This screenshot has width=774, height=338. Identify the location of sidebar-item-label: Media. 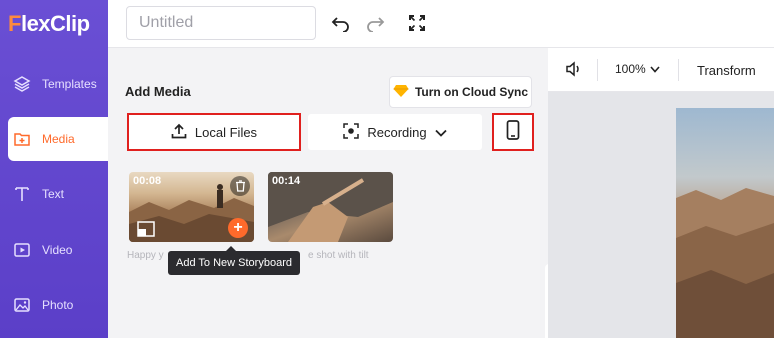
(58, 139).